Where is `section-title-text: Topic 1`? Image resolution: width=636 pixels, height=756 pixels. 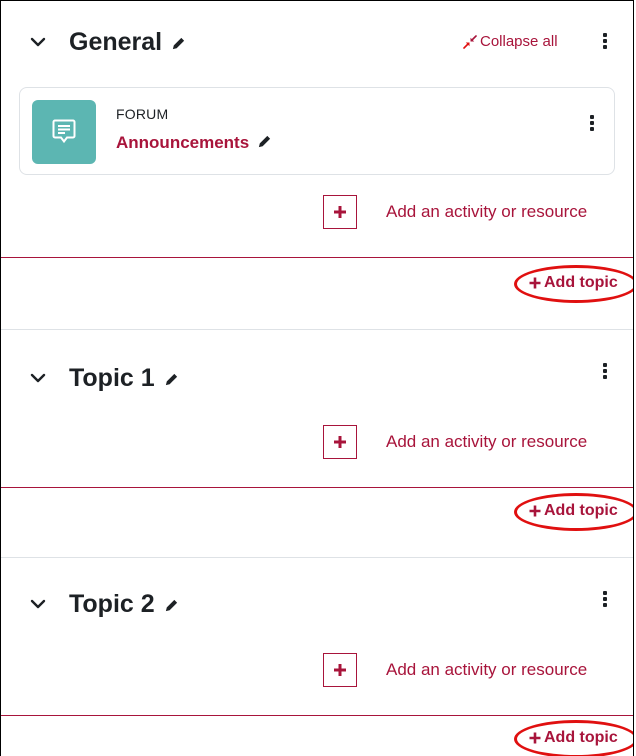 section-title-text: Topic 1 is located at coordinates (112, 378).